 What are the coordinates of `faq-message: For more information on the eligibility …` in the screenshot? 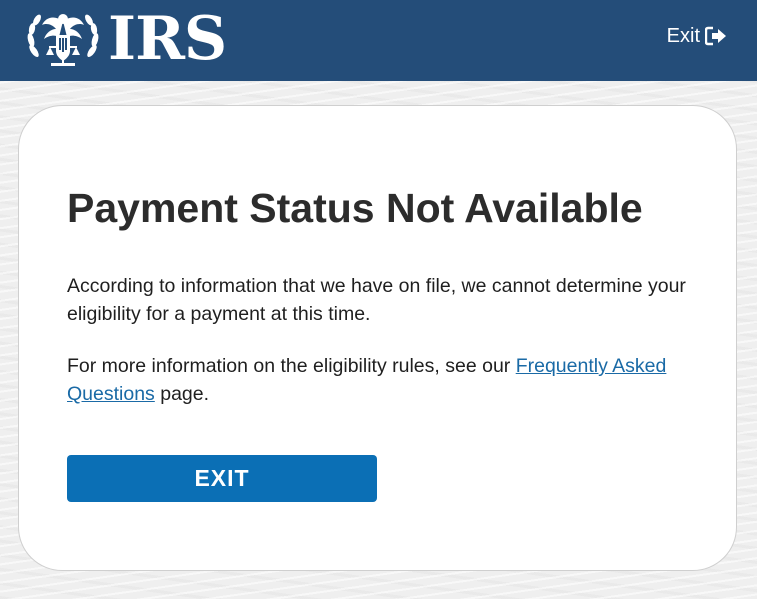 It's located at (387, 380).